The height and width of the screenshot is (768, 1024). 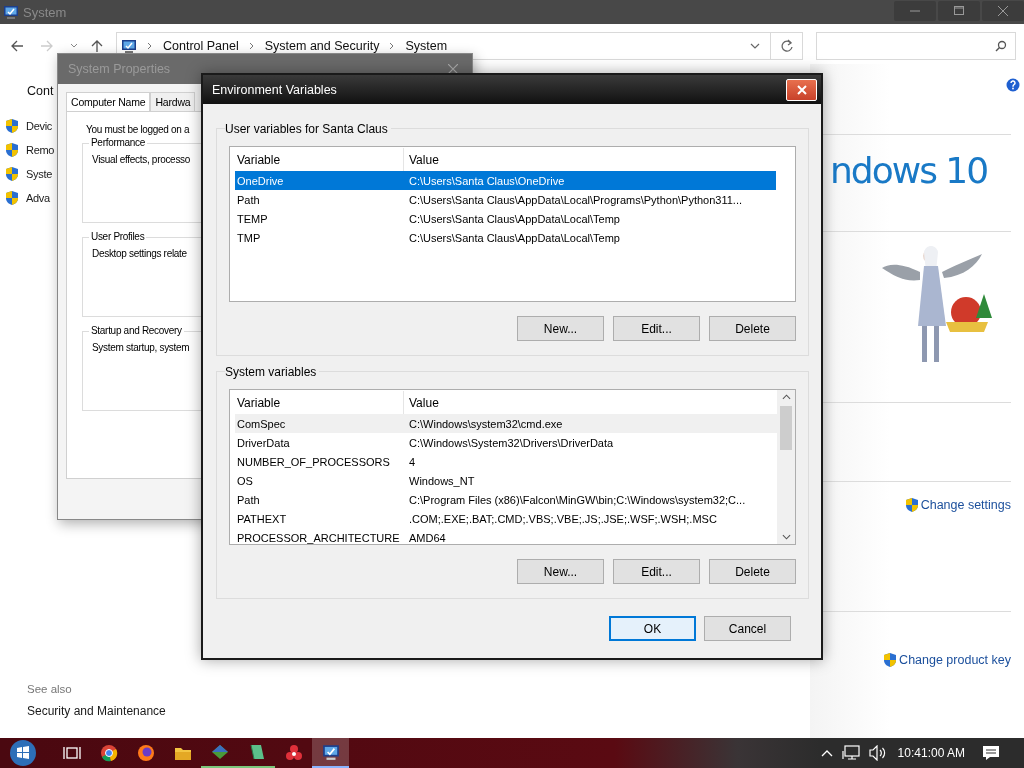 I want to click on close-button, so click(x=801, y=89).